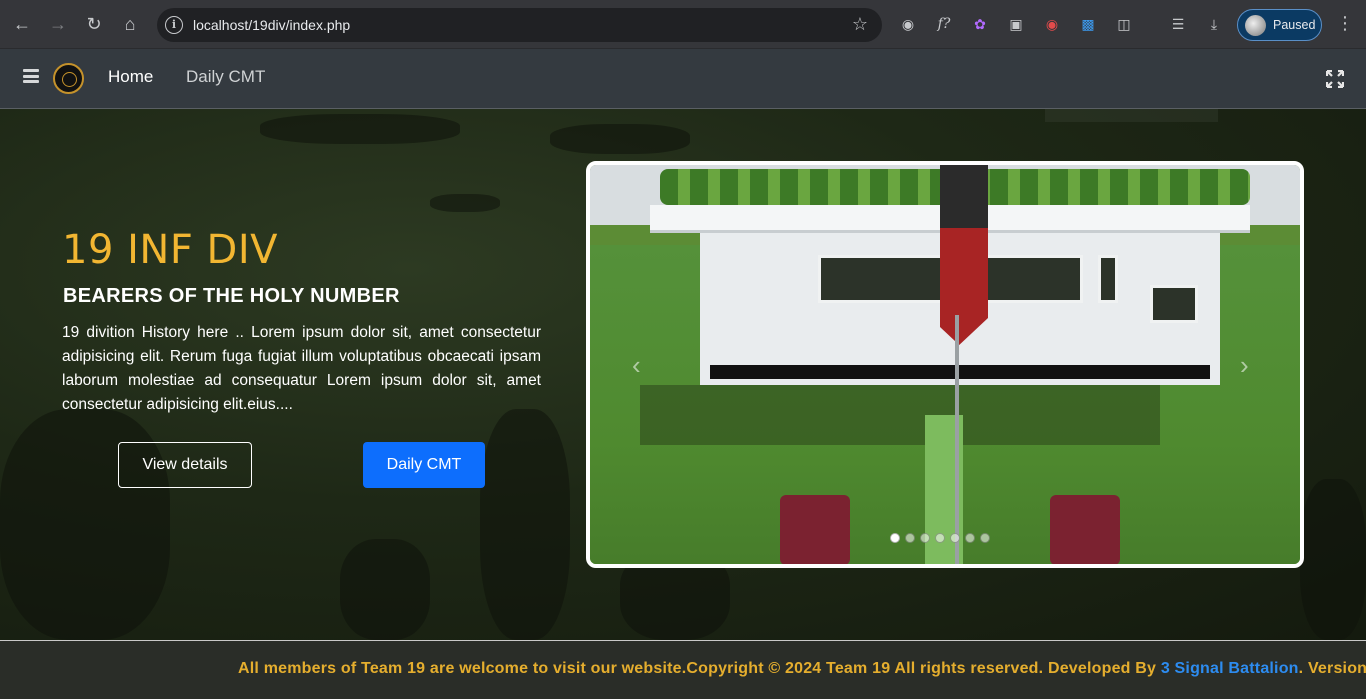  Describe the element at coordinates (225, 77) in the screenshot. I see `nav-link-daily-cmt: Daily CMT` at that location.